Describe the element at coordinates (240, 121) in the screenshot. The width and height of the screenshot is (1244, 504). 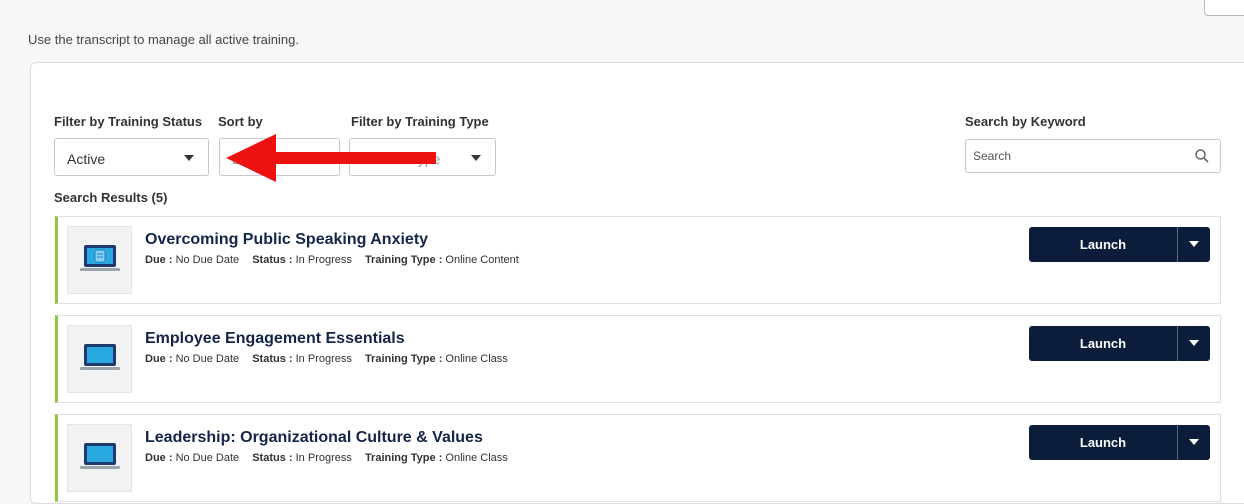
I see `sort-label: Sort by` at that location.